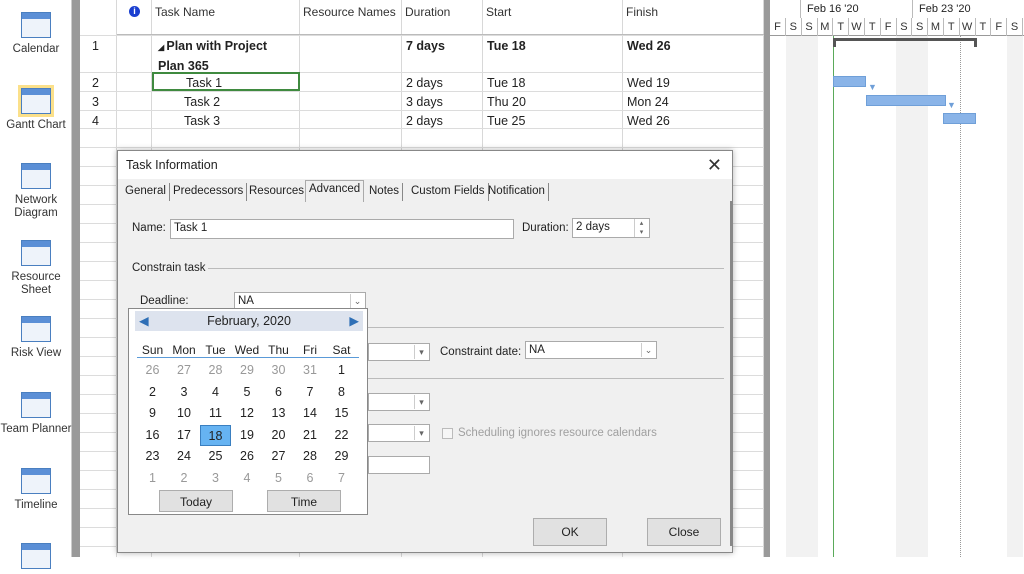  I want to click on calendar-day: 23, so click(152, 456).